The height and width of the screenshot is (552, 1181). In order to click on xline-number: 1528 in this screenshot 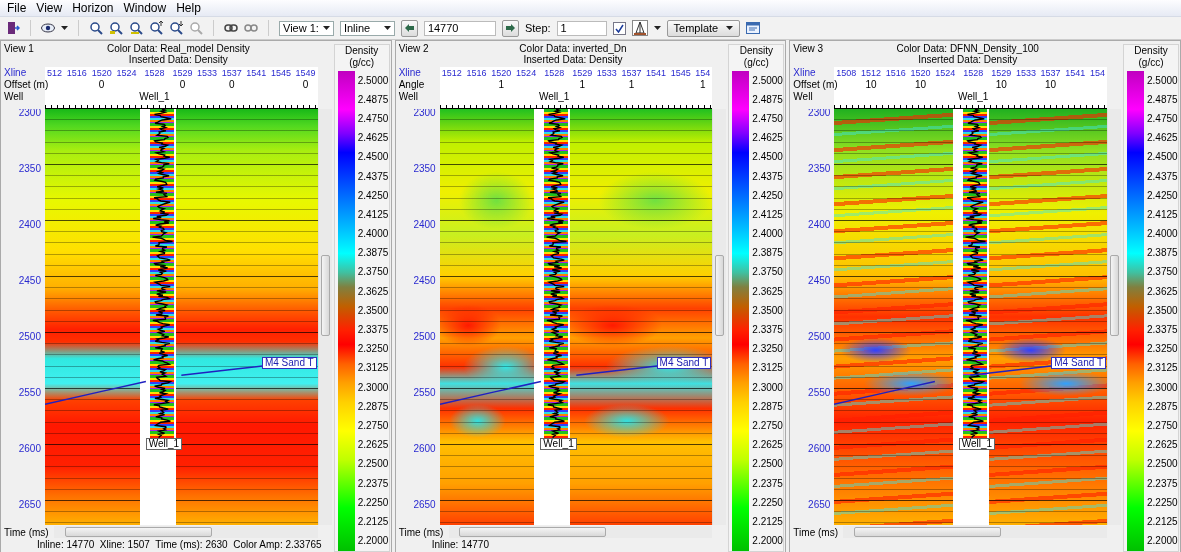, I will do `click(973, 73)`.